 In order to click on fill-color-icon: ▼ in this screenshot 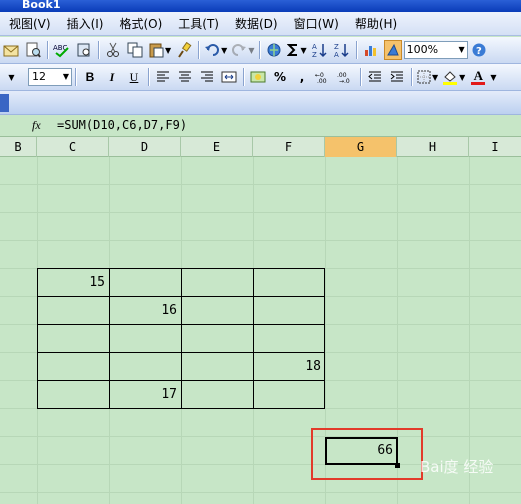, I will do `click(453, 77)`.